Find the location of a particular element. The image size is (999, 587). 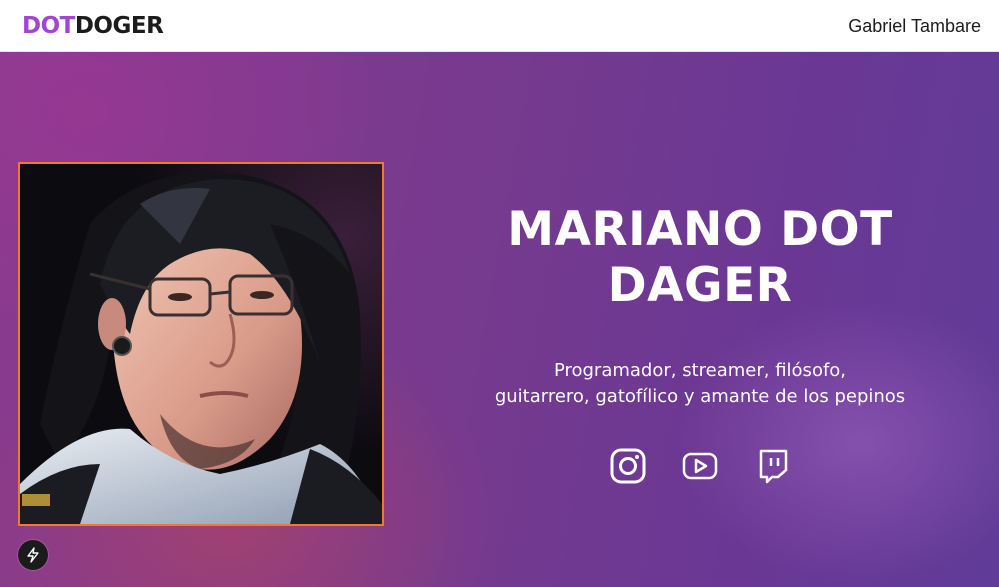

site-logo: DOTDOGER is located at coordinates (93, 26).